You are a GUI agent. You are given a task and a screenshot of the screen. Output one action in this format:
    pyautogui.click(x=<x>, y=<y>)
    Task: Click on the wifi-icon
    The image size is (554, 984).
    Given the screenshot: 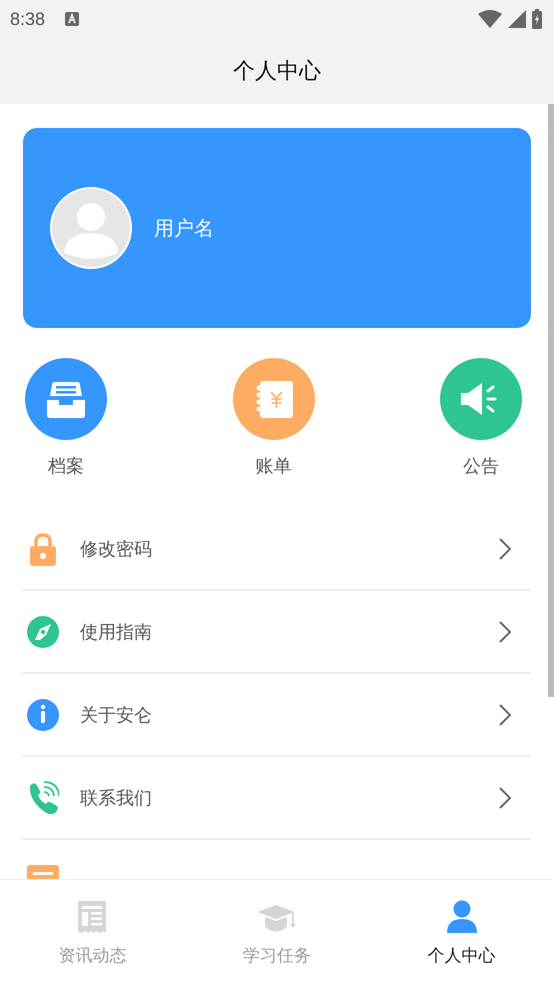 What is the action you would take?
    pyautogui.click(x=490, y=19)
    